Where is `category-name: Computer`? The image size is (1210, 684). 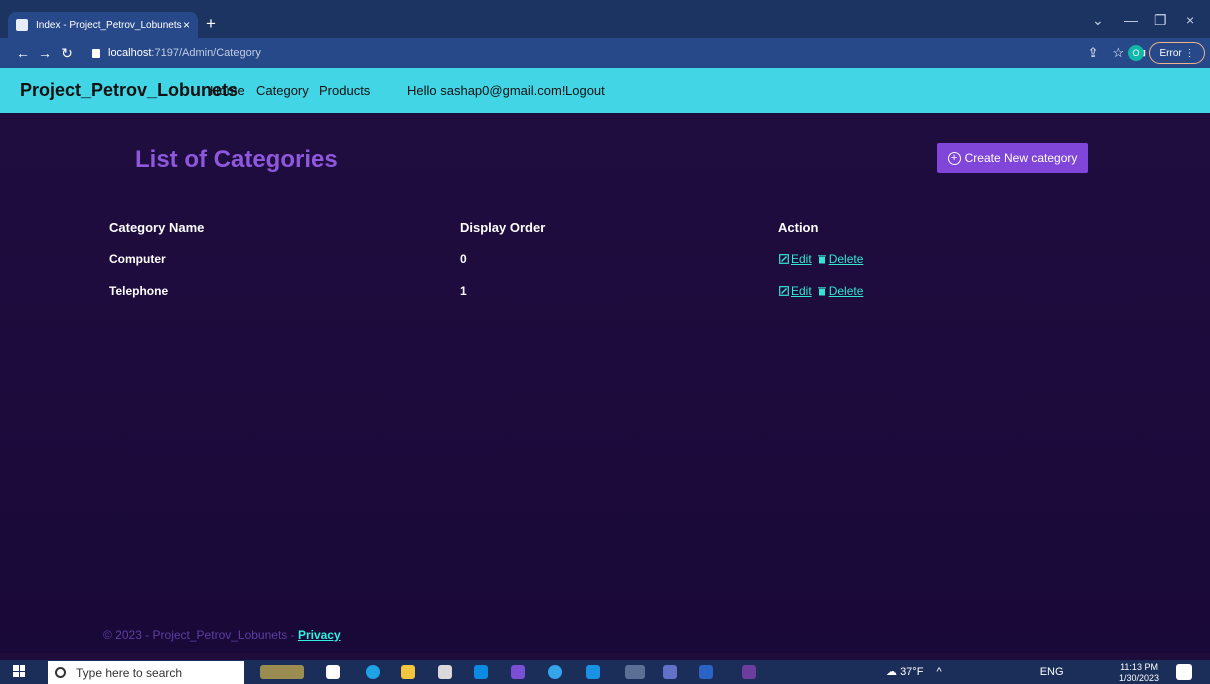
category-name: Computer is located at coordinates (137, 259).